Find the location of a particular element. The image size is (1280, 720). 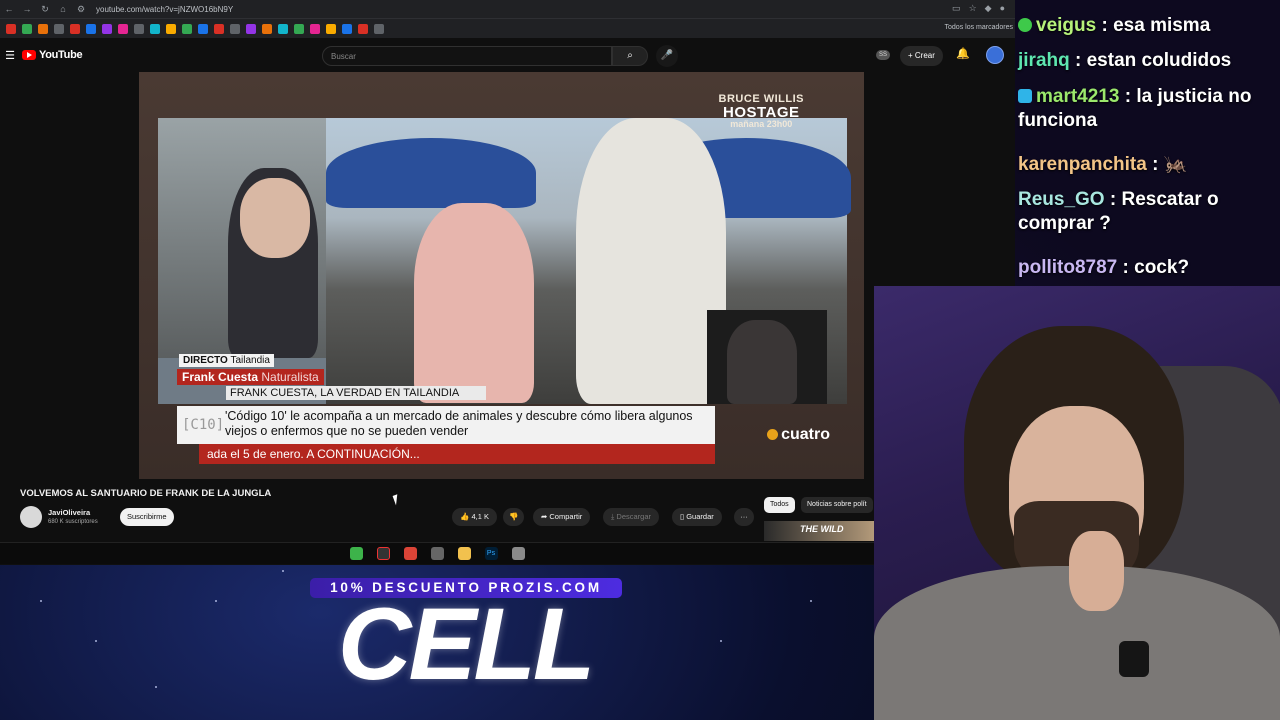

ss-badge: SS is located at coordinates (883, 55).